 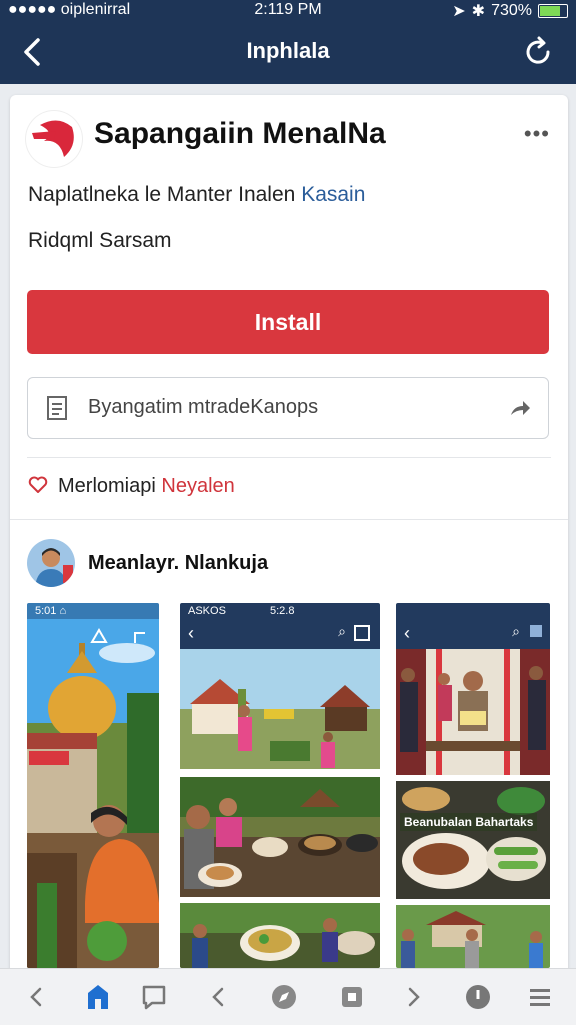 I want to click on document-icon, so click(x=57, y=408).